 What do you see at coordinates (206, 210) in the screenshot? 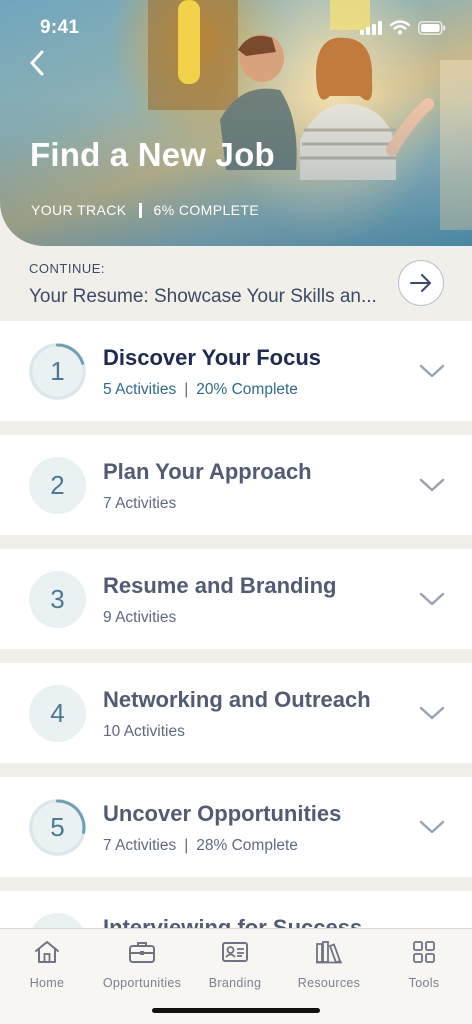
I see `track-progress-label: 6% COMPLETE` at bounding box center [206, 210].